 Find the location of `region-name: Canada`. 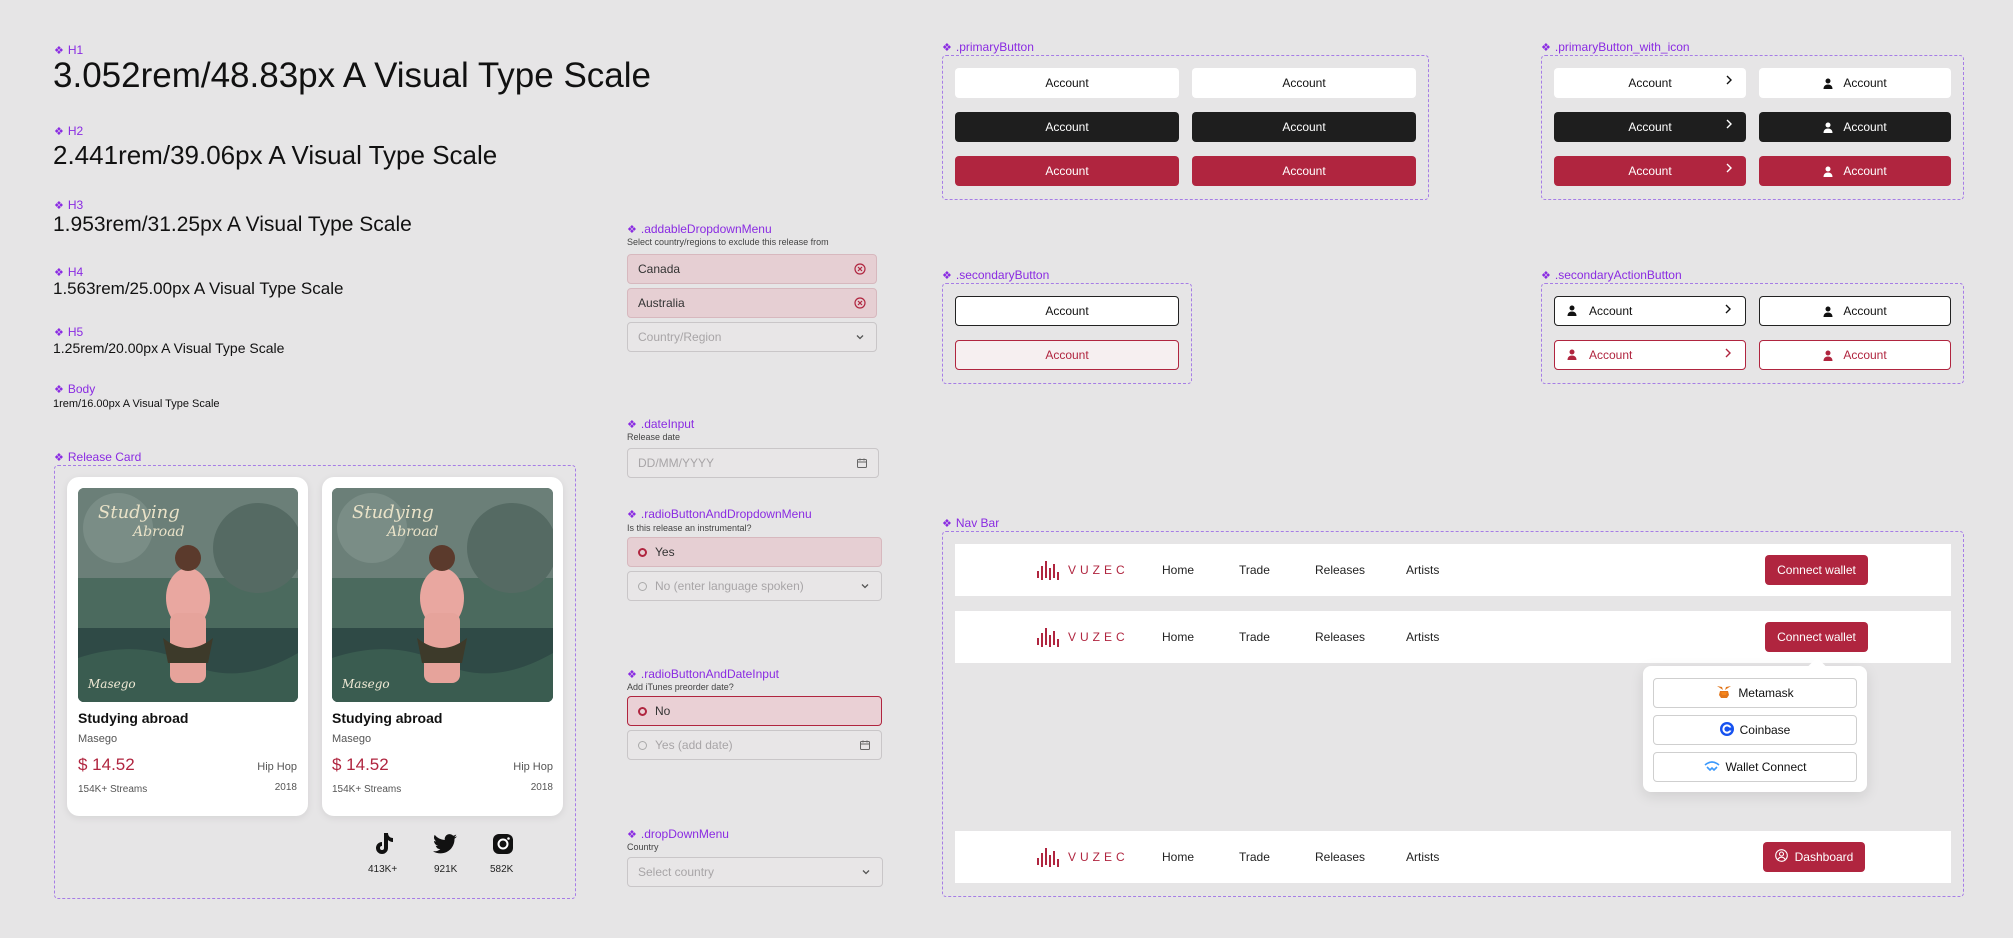

region-name: Canada is located at coordinates (659, 269).